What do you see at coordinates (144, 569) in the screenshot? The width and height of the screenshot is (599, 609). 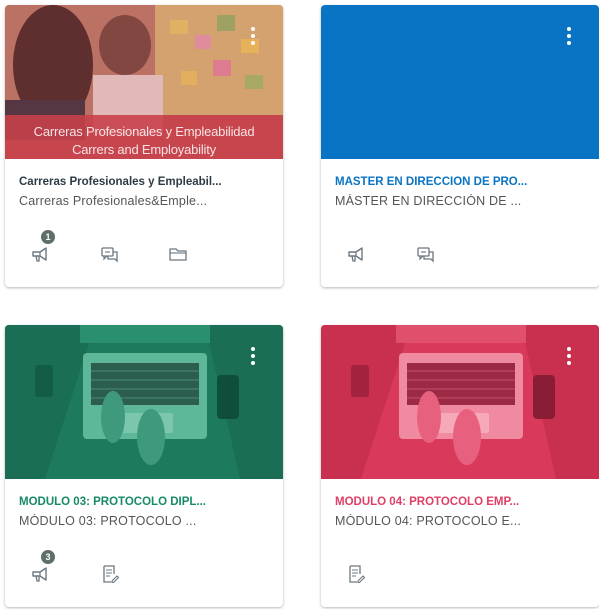 I see `card-actions: 3` at bounding box center [144, 569].